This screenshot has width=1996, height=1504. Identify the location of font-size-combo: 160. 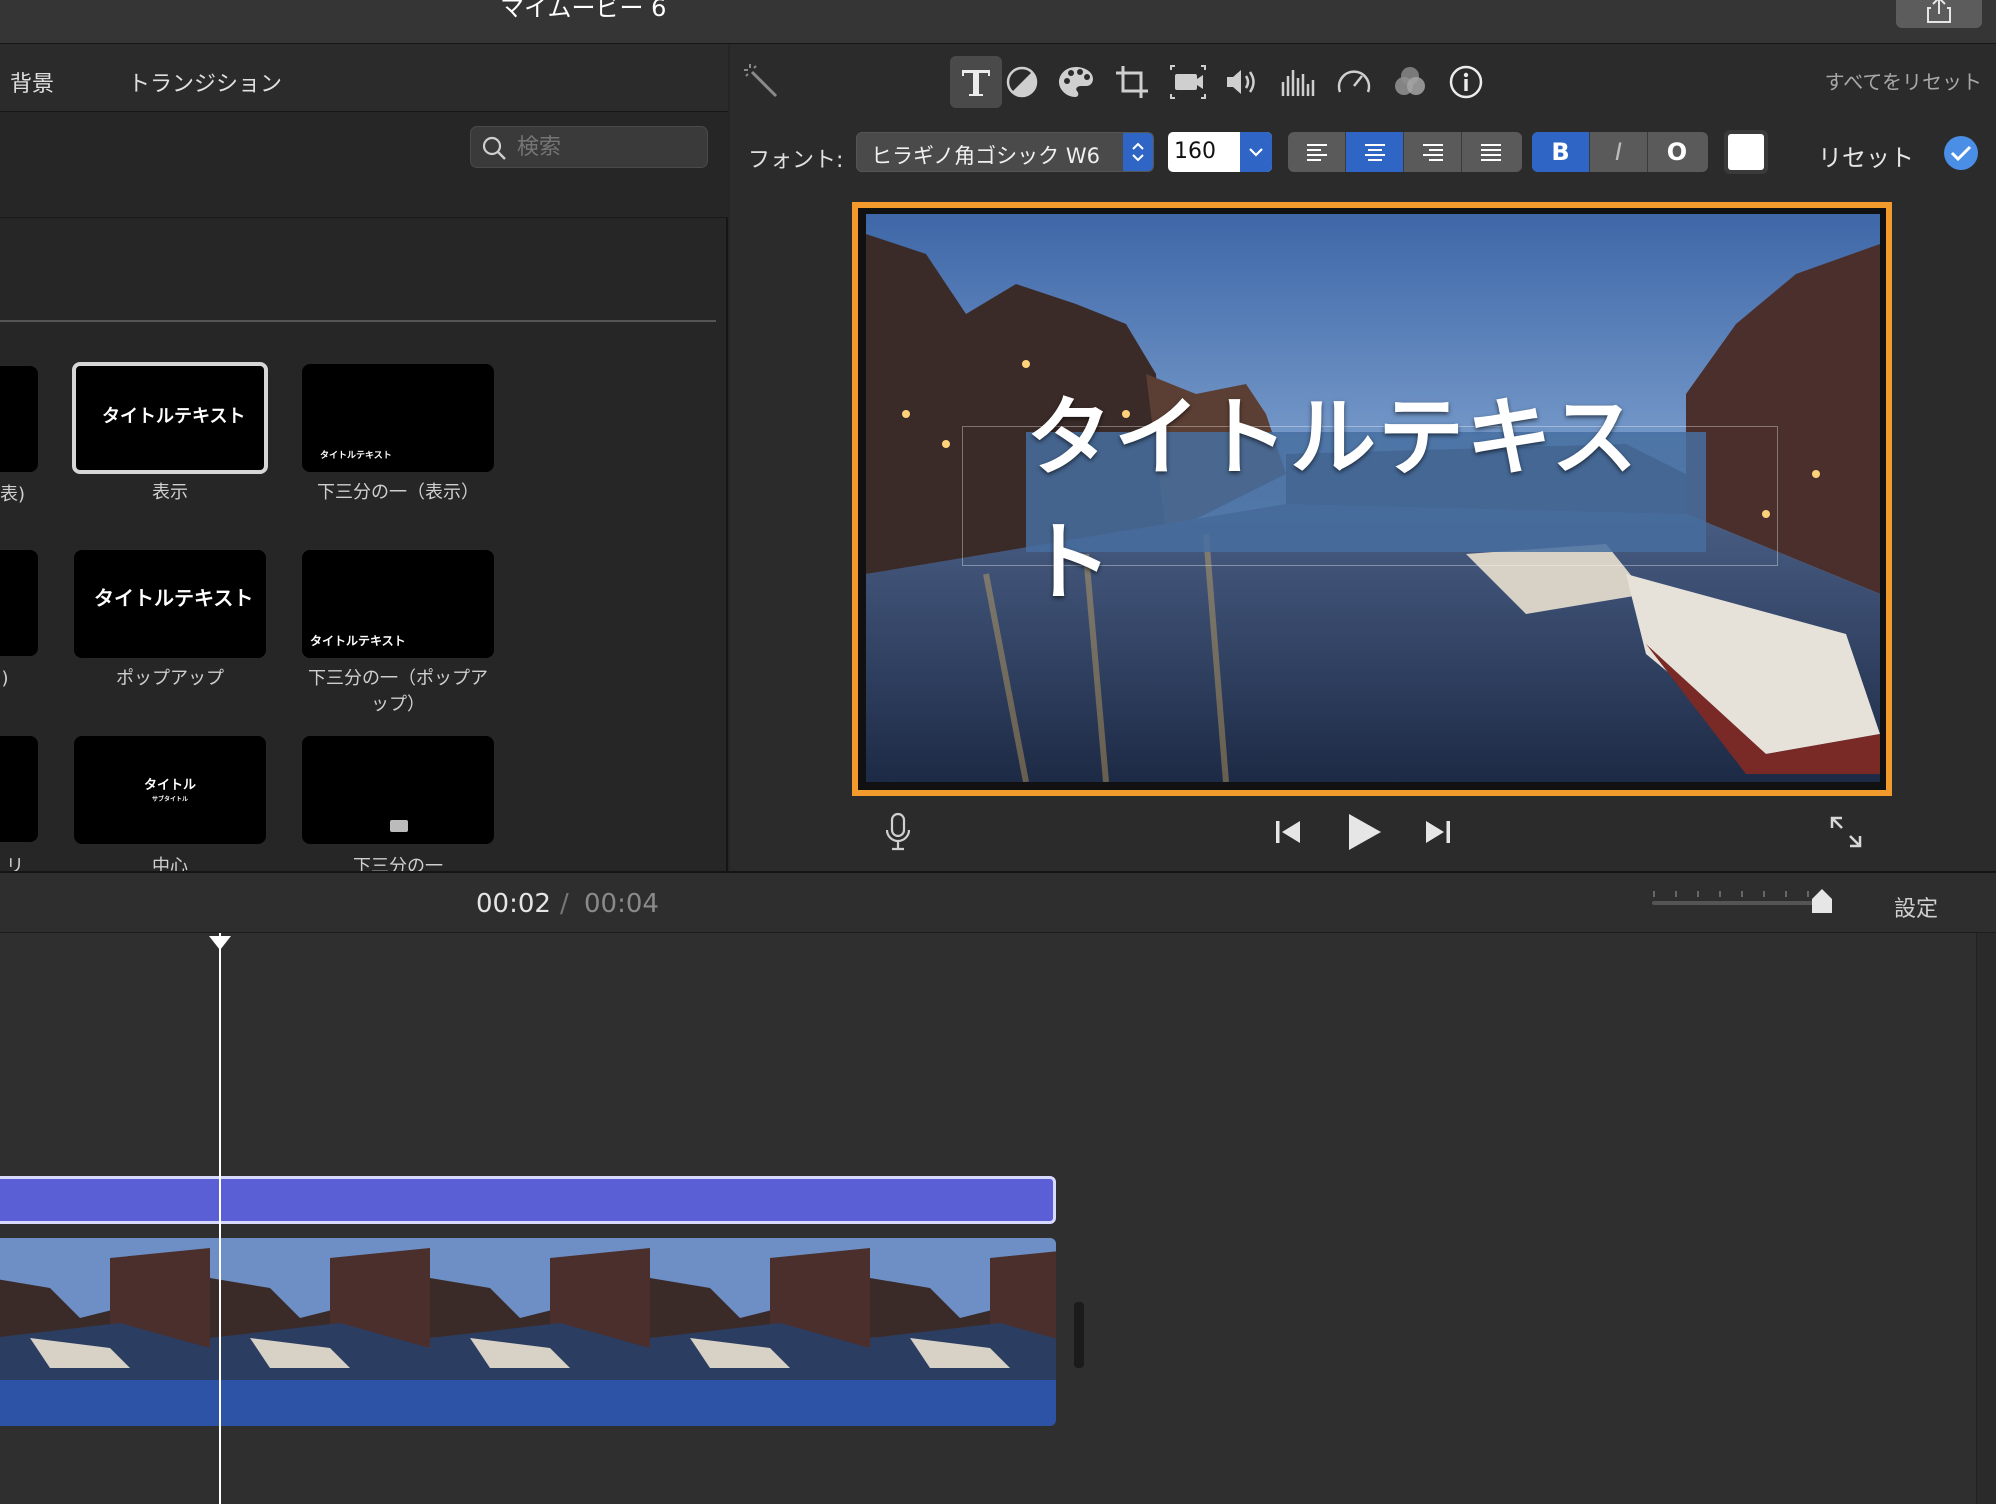
(1220, 152).